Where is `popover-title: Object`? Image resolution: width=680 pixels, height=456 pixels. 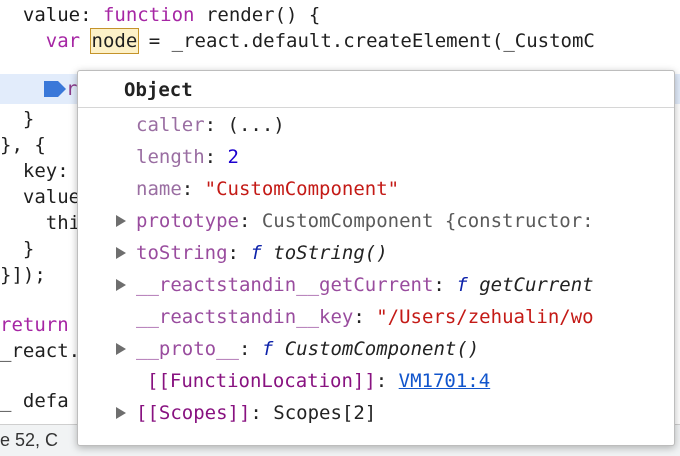
popover-title: Object is located at coordinates (158, 90).